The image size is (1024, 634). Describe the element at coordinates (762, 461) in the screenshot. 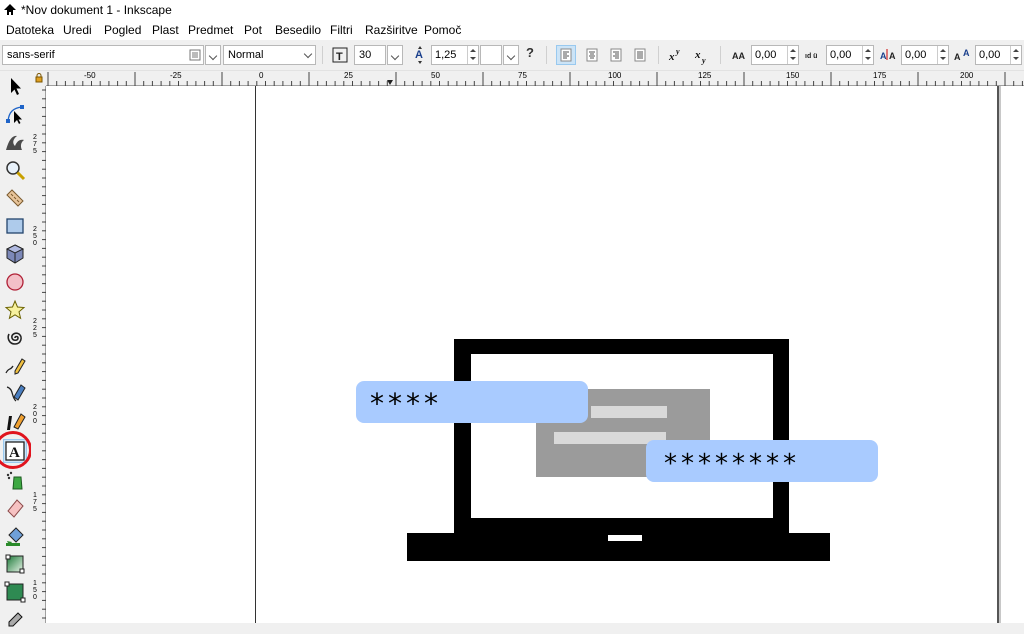

I see `long-password-field: ********` at that location.